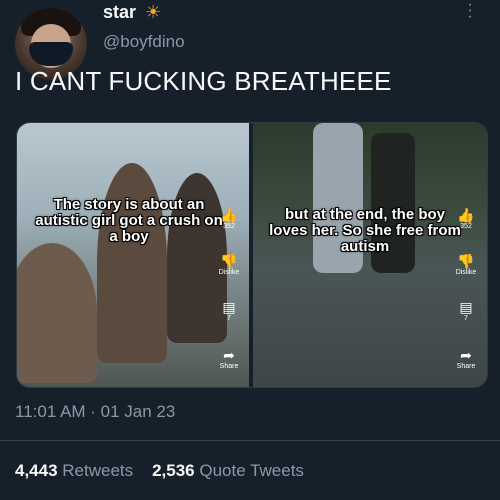 The width and height of the screenshot is (500, 500). Describe the element at coordinates (36, 470) in the screenshot. I see `retweets-count: 4,443` at that location.